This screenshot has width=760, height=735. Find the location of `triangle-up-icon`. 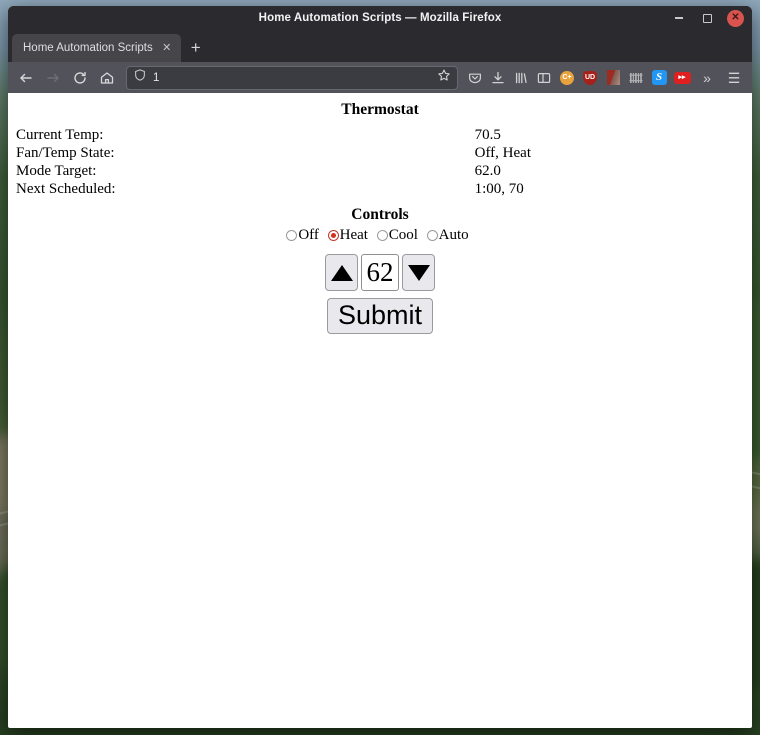

triangle-up-icon is located at coordinates (341, 272).